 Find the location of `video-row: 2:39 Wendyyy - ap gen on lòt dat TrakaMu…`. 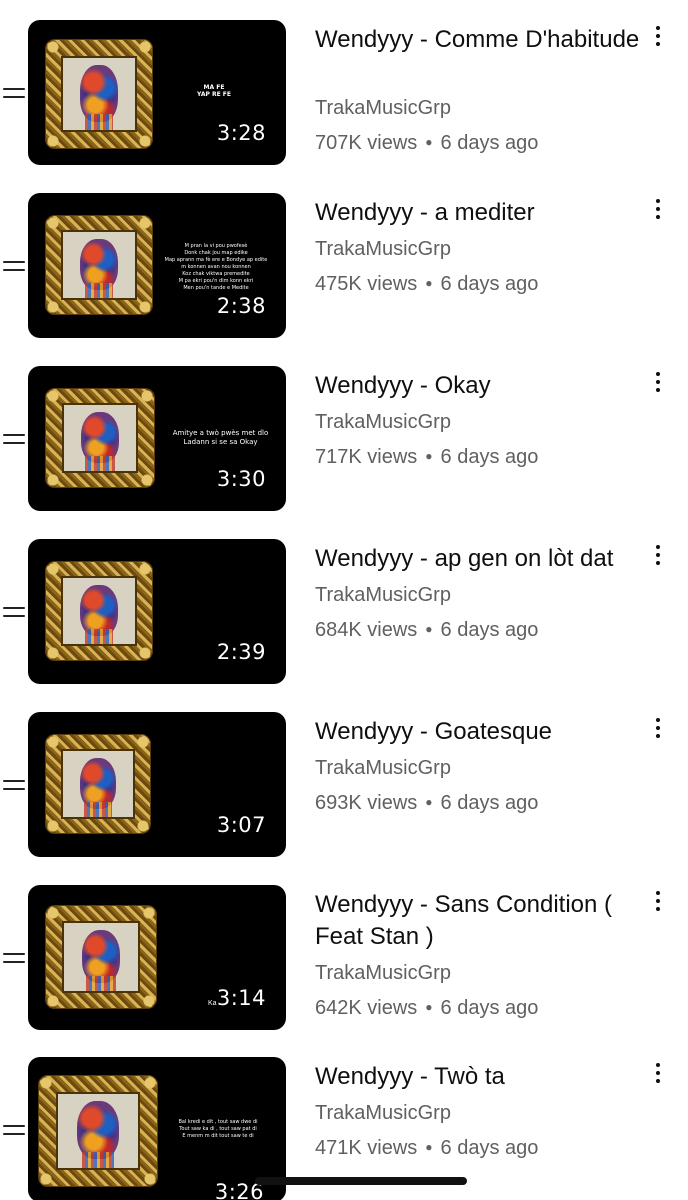

video-row: 2:39 Wendyyy - ap gen on lòt dat TrakaMu… is located at coordinates (344, 625).